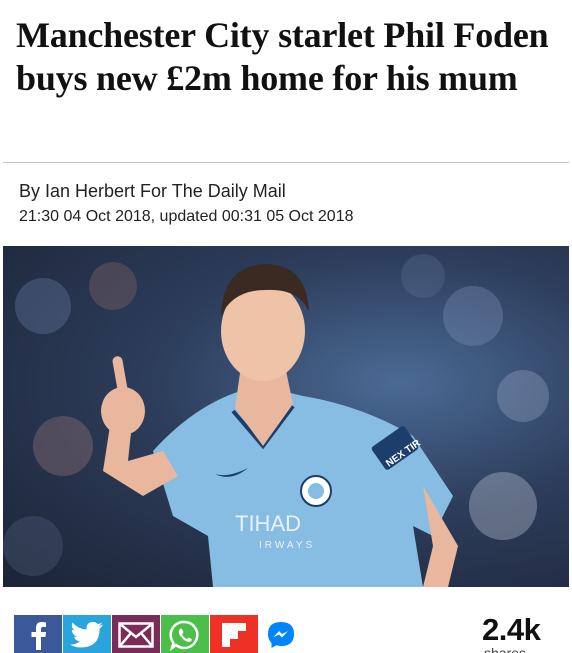 This screenshot has height=653, width=572. I want to click on share-flipboard-button, so click(234, 634).